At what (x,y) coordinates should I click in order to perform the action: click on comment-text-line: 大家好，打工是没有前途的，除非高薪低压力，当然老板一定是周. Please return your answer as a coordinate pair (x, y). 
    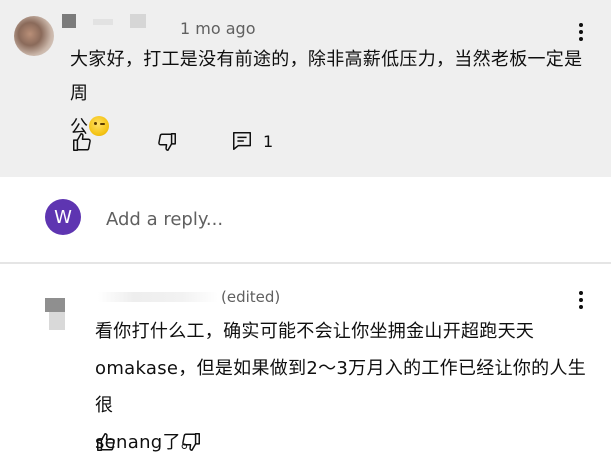
    Looking at the image, I should click on (326, 76).